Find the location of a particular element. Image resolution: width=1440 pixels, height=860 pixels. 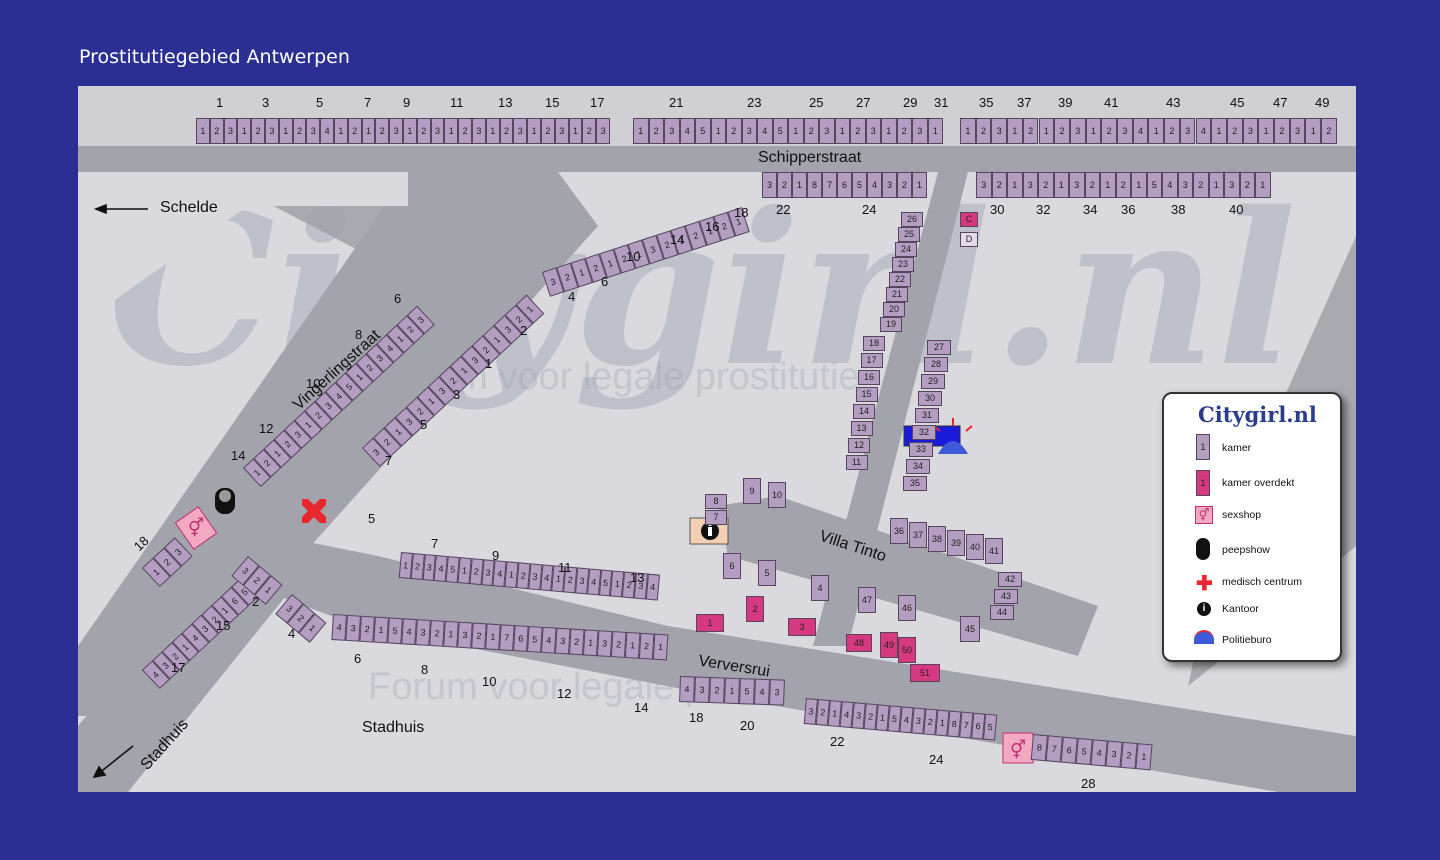

side-room: 25 is located at coordinates (909, 234).